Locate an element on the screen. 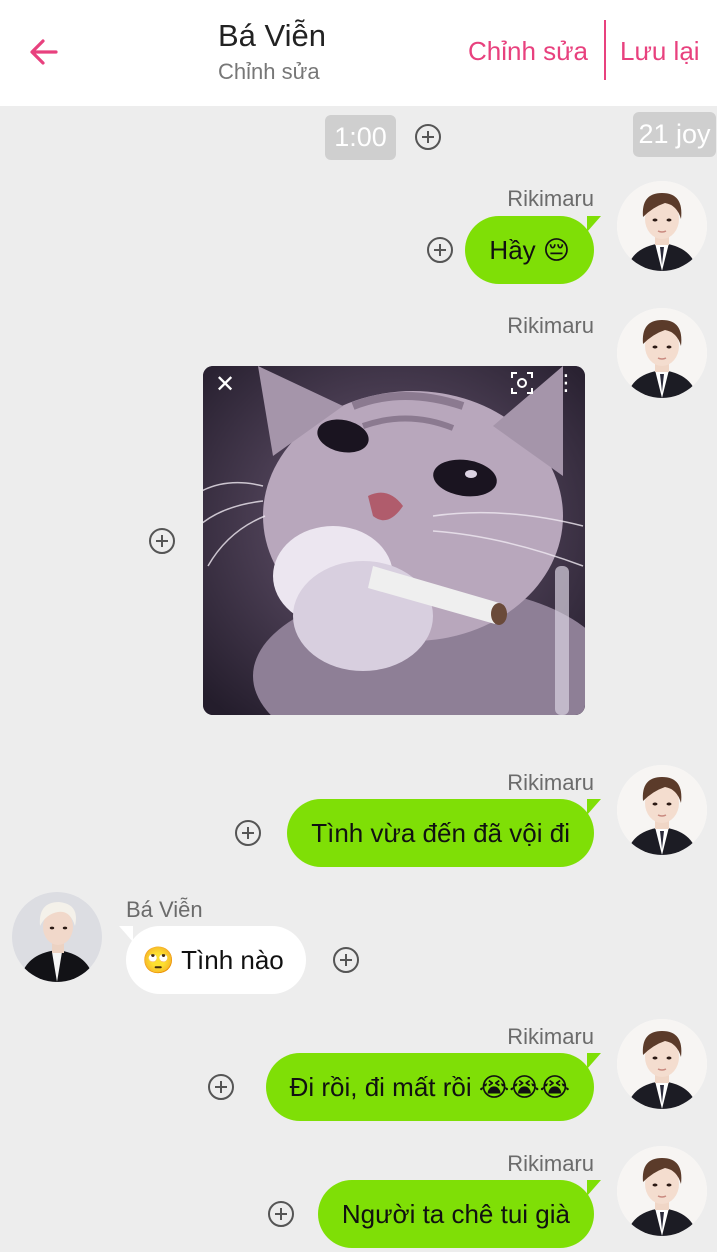 The width and height of the screenshot is (717, 1252). edit-button: Chỉnh sửa is located at coordinates (528, 51).